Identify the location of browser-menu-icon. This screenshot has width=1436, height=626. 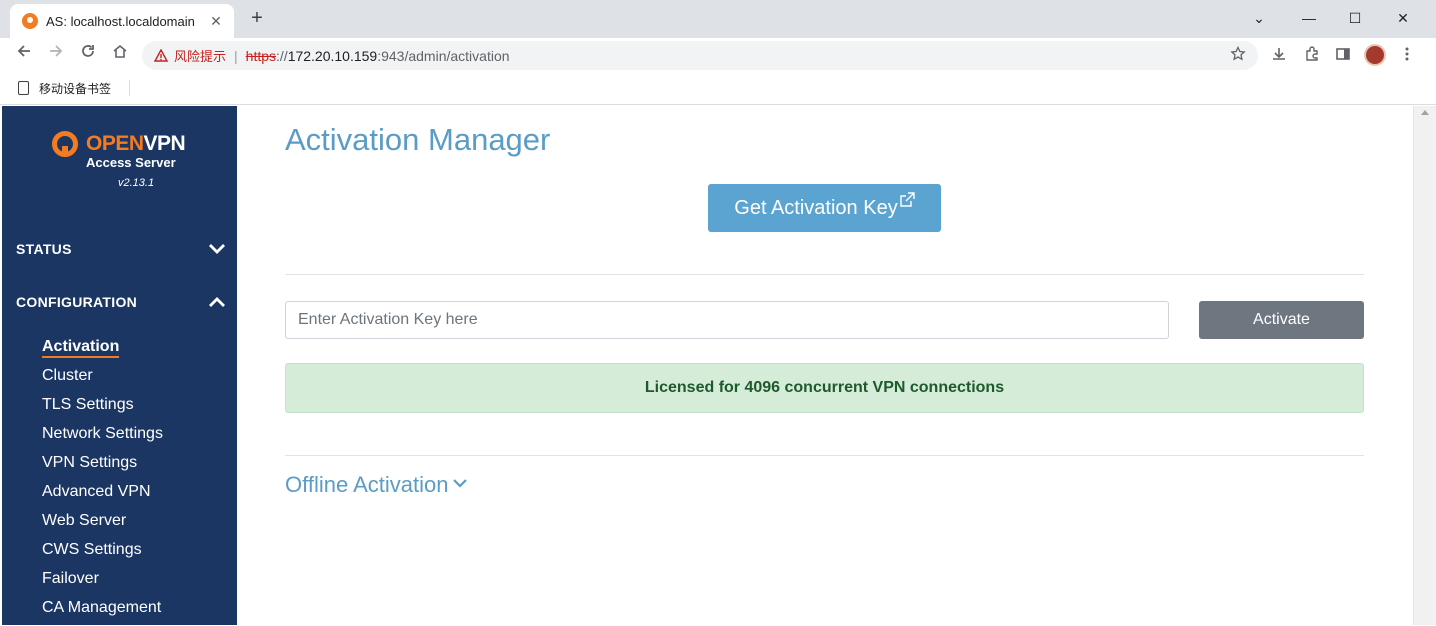
(1407, 55).